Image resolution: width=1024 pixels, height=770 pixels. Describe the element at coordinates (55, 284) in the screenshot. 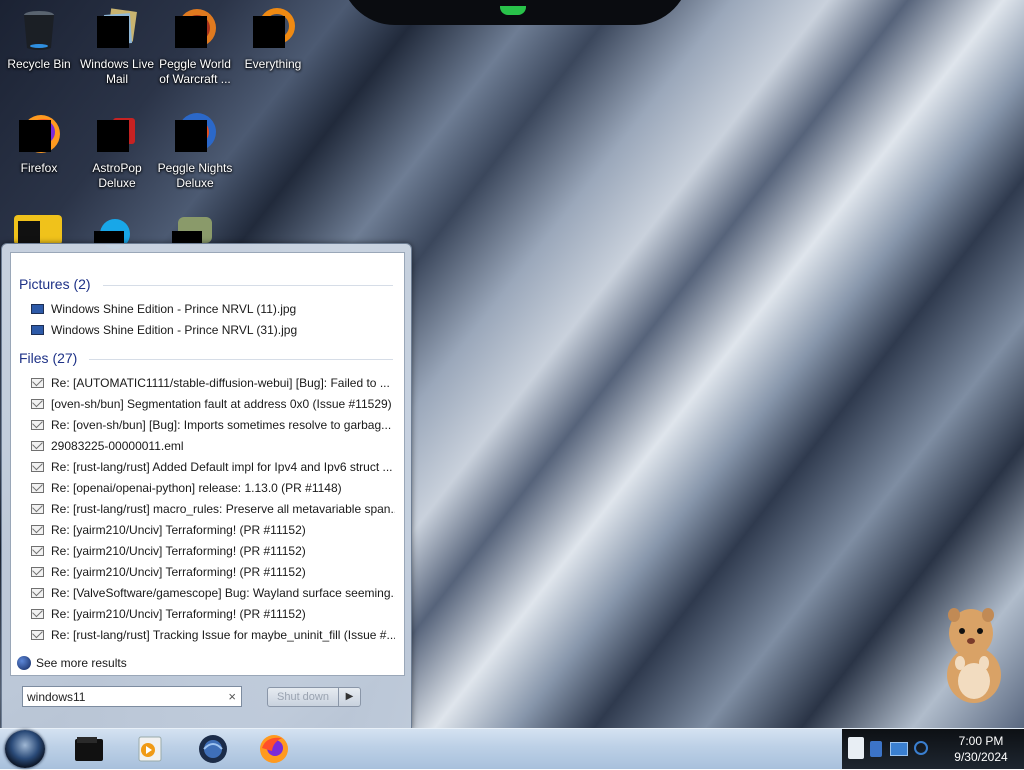

I see `group-header-pictures: Pictures (2)` at that location.